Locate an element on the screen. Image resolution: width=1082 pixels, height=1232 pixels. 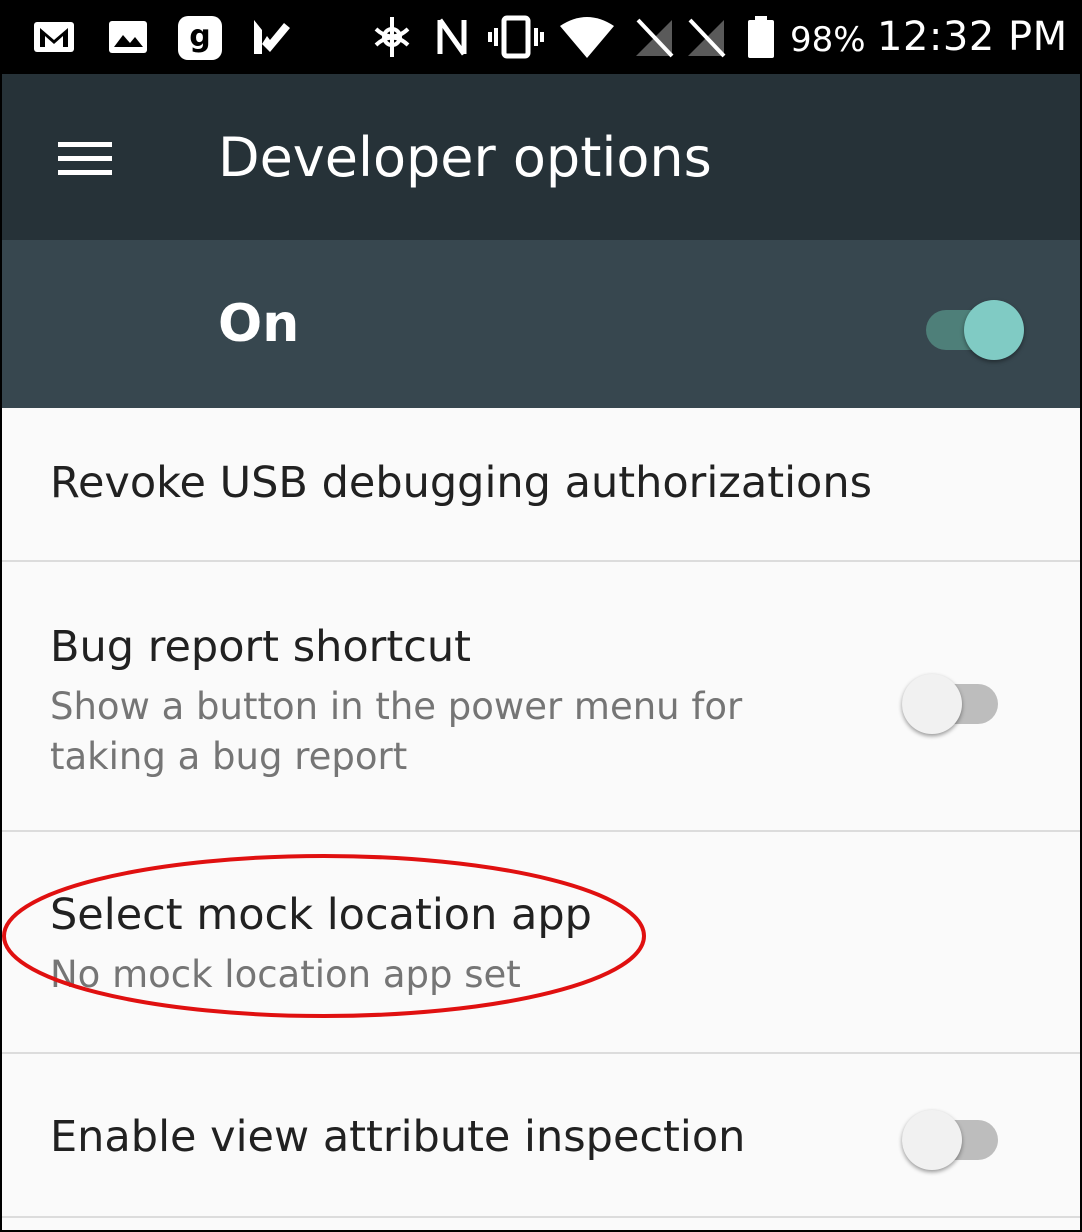
no-signal-sim2-icon is located at coordinates (707, 38).